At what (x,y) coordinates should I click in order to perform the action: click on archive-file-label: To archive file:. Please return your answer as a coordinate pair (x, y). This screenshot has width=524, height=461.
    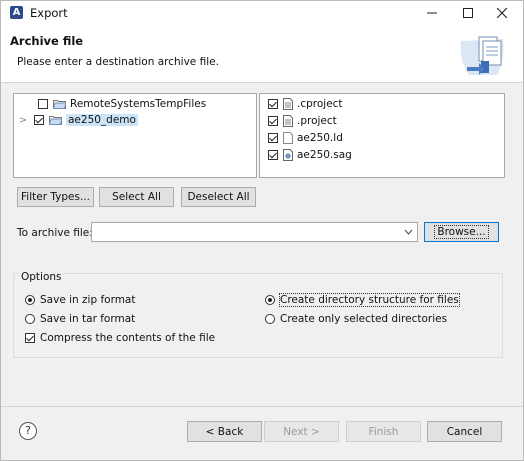
    Looking at the image, I should click on (55, 233).